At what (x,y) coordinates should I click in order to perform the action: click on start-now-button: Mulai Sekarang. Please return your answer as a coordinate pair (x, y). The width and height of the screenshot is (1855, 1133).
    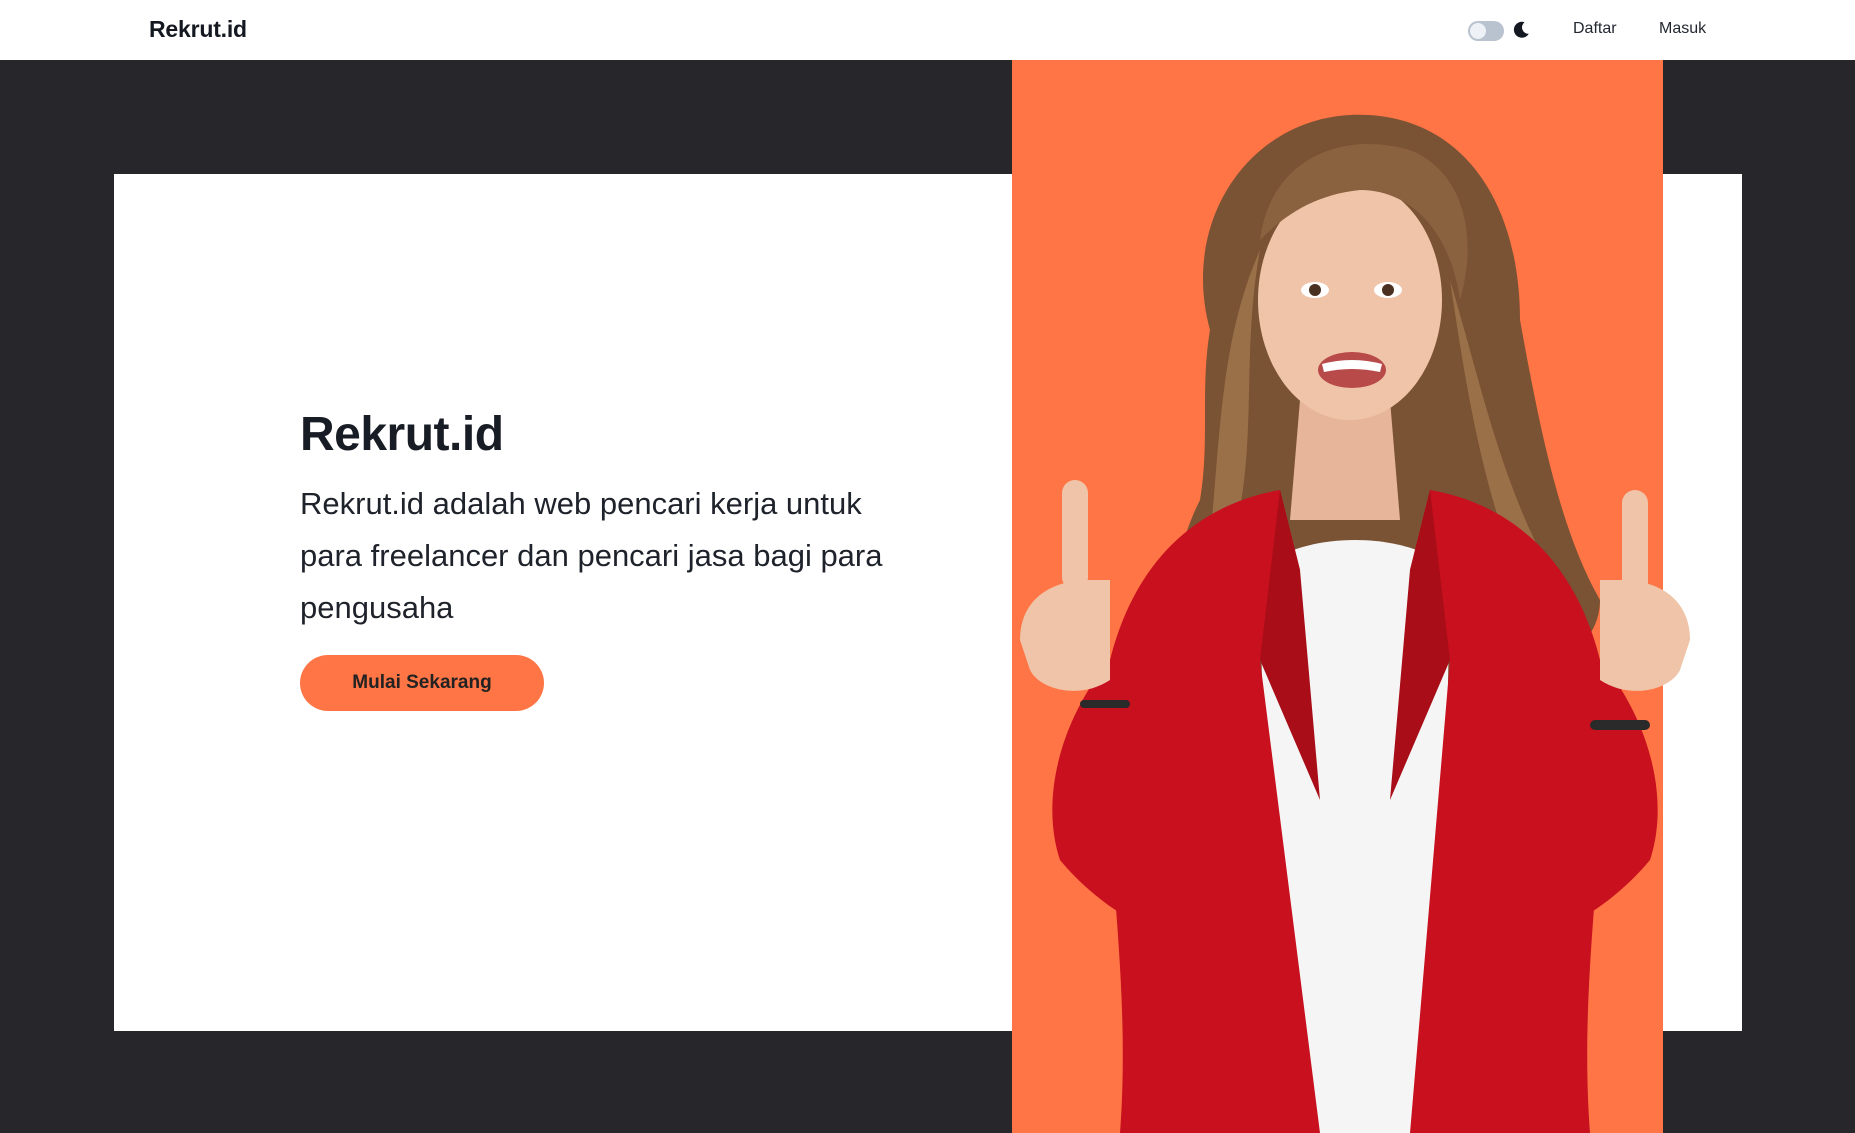
    Looking at the image, I should click on (422, 683).